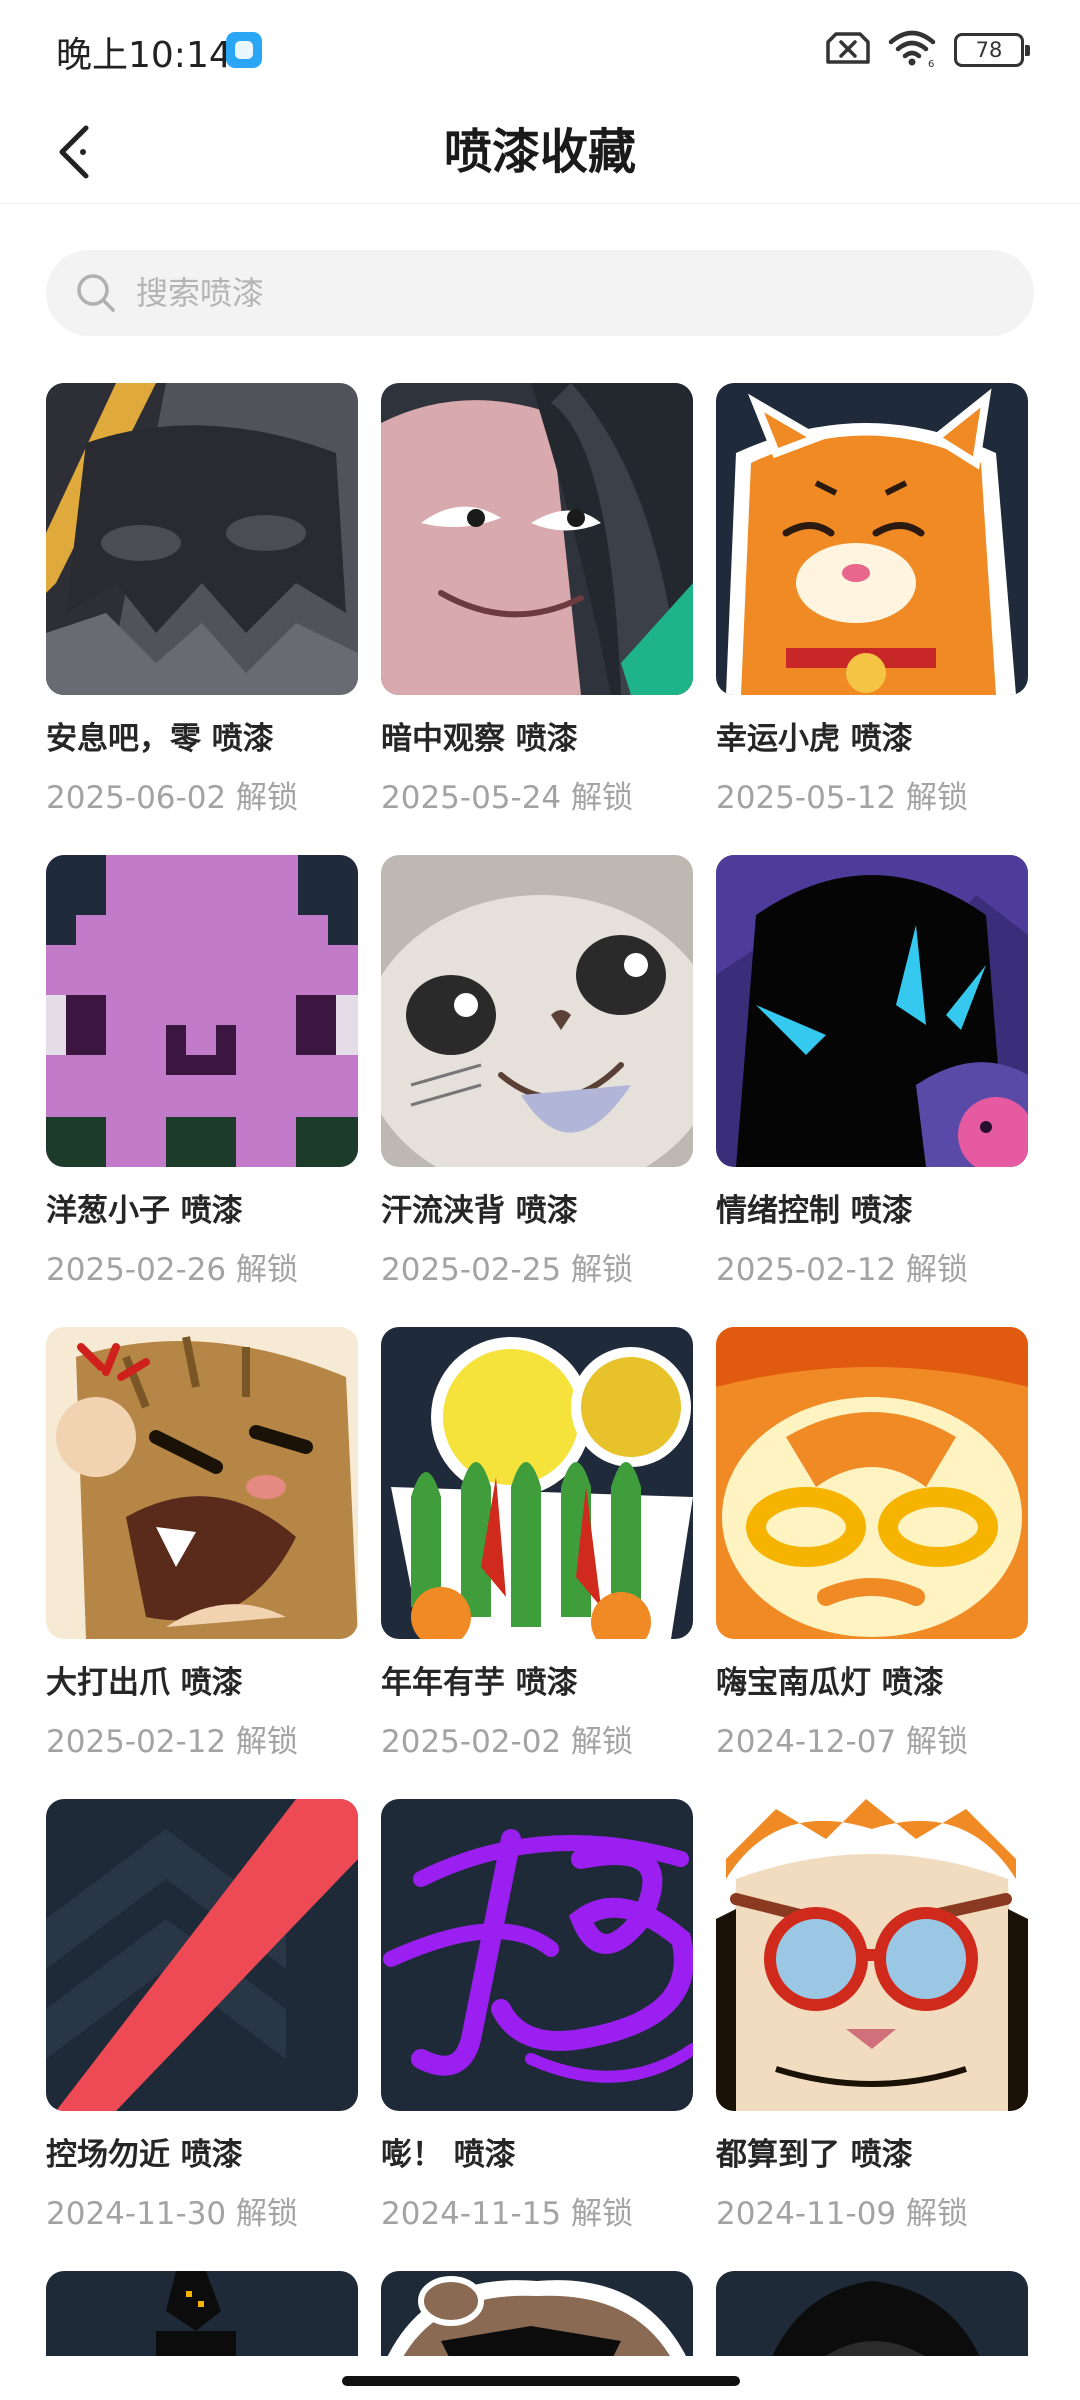  Describe the element at coordinates (144, 2155) in the screenshot. I see `spray-name: 控场勿近 喷漆` at that location.